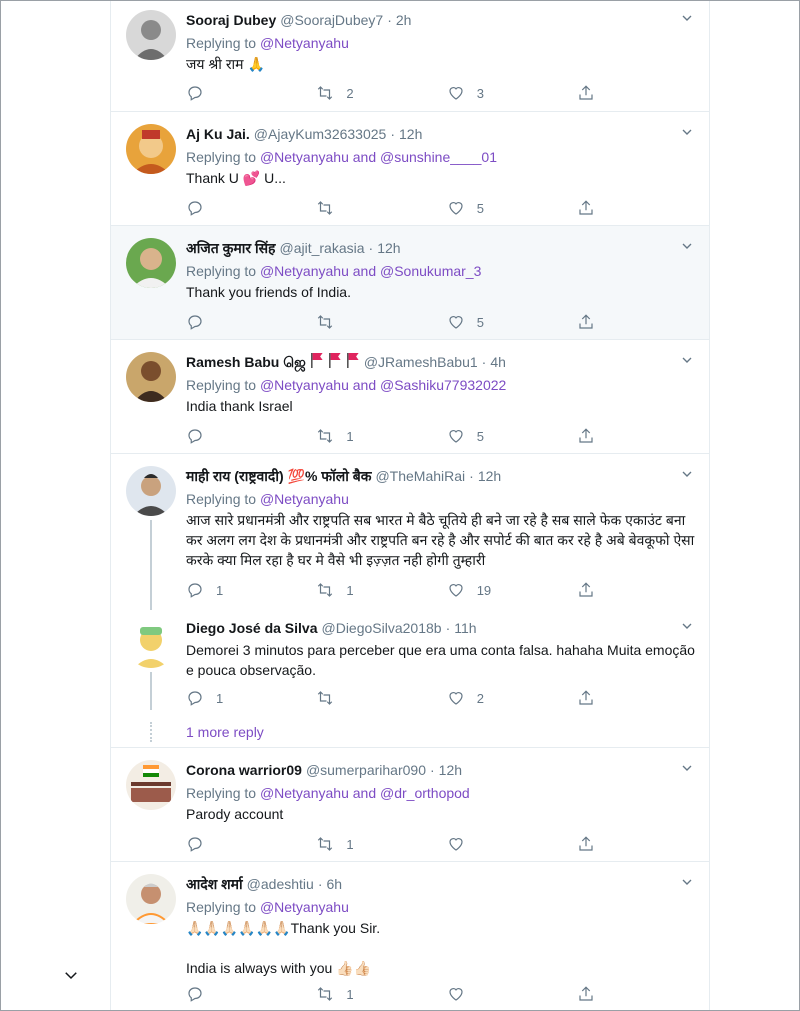 The width and height of the screenshot is (800, 1011). What do you see at coordinates (231, 20) in the screenshot?
I see `display-name: Sooraj Dubey` at bounding box center [231, 20].